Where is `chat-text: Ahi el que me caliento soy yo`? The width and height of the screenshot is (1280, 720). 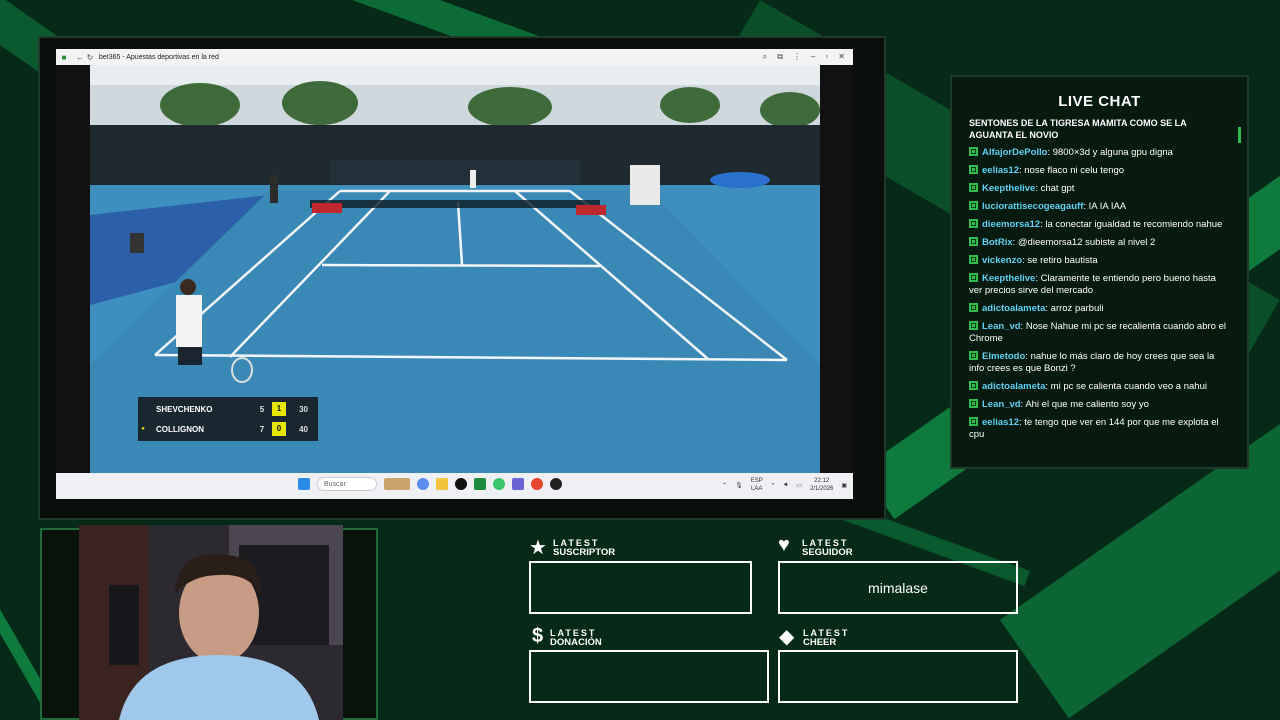
chat-text: Ahi el que me caliento soy yo is located at coordinates (1087, 404).